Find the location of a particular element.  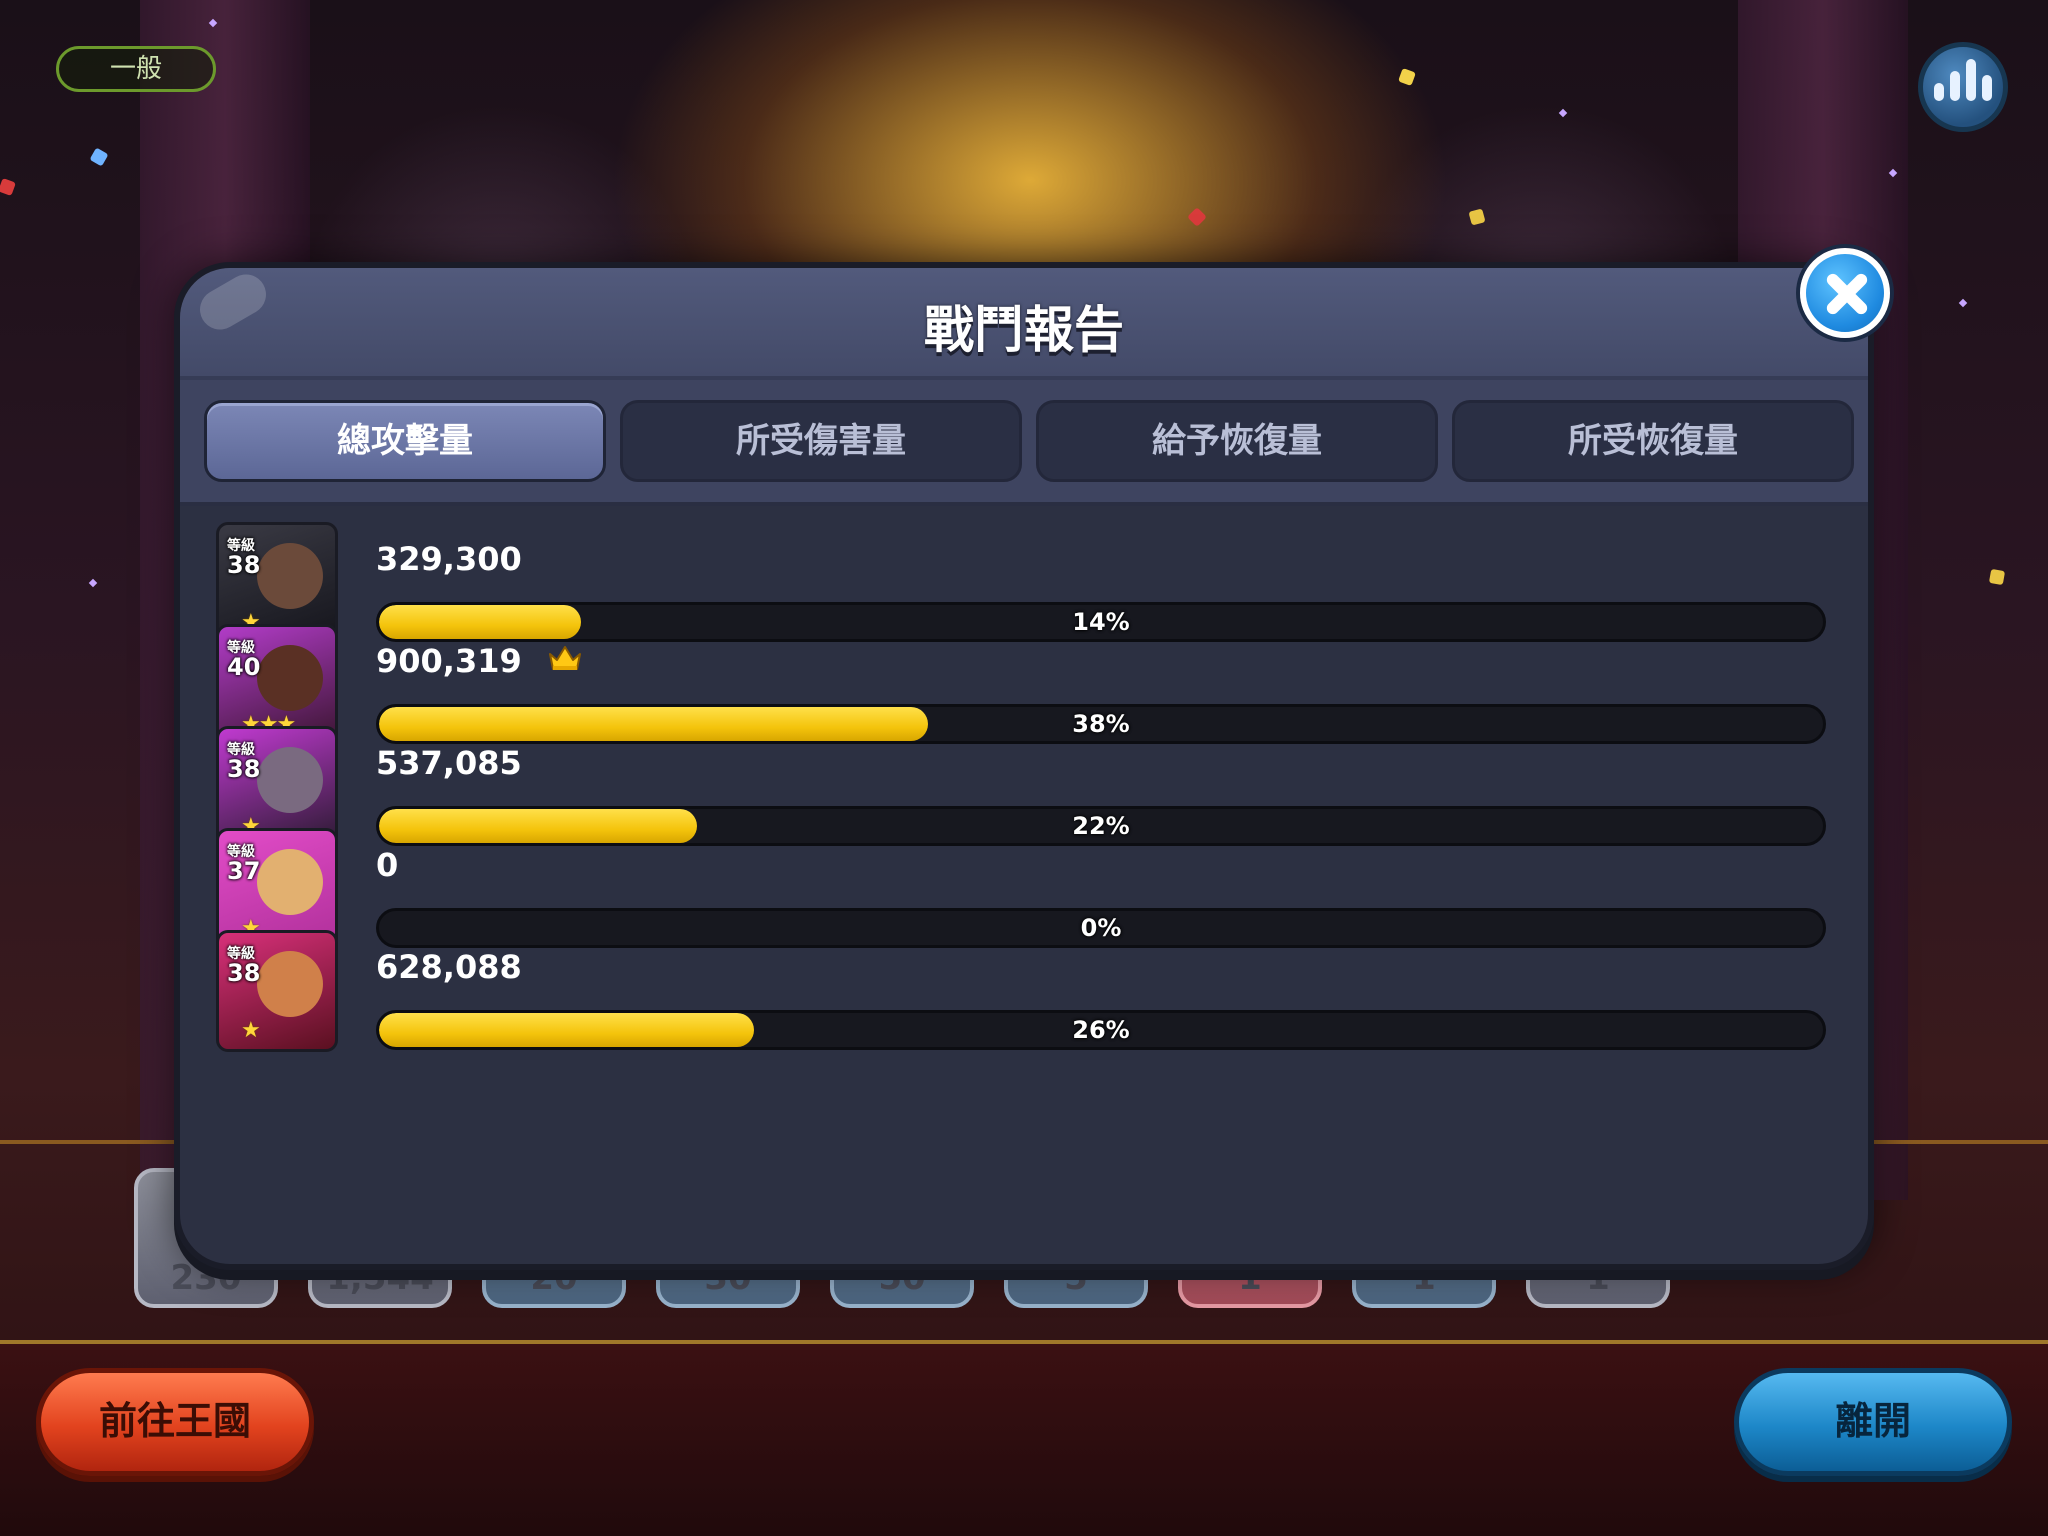

damage-value: 628,088 is located at coordinates (449, 967).